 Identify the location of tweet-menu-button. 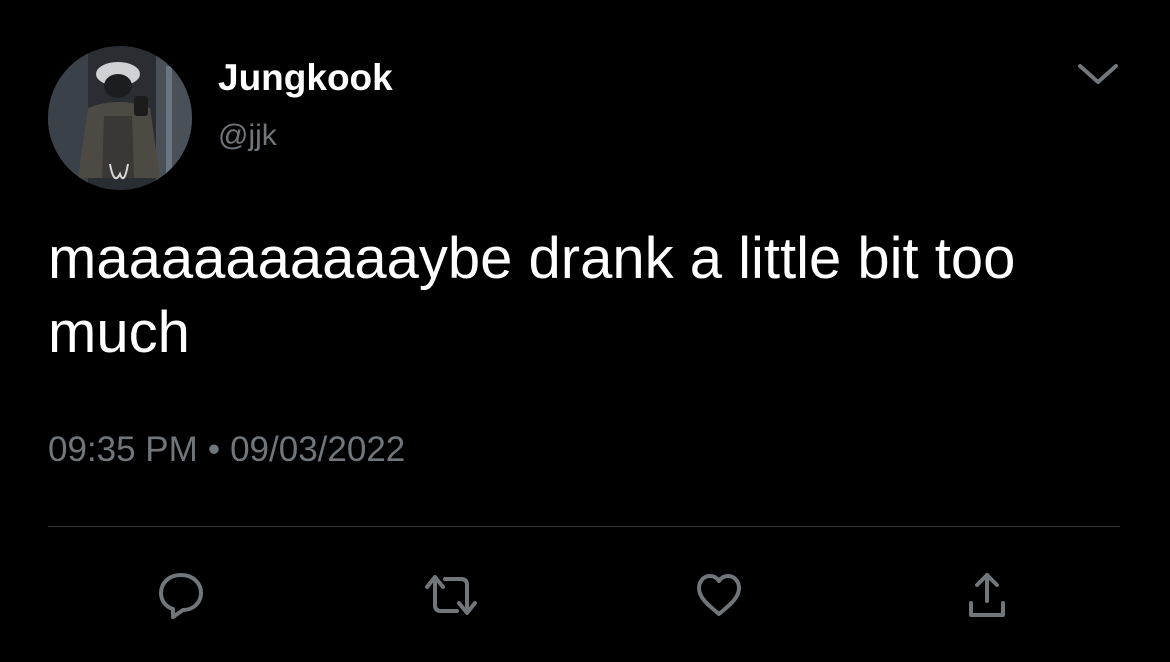
(1098, 74).